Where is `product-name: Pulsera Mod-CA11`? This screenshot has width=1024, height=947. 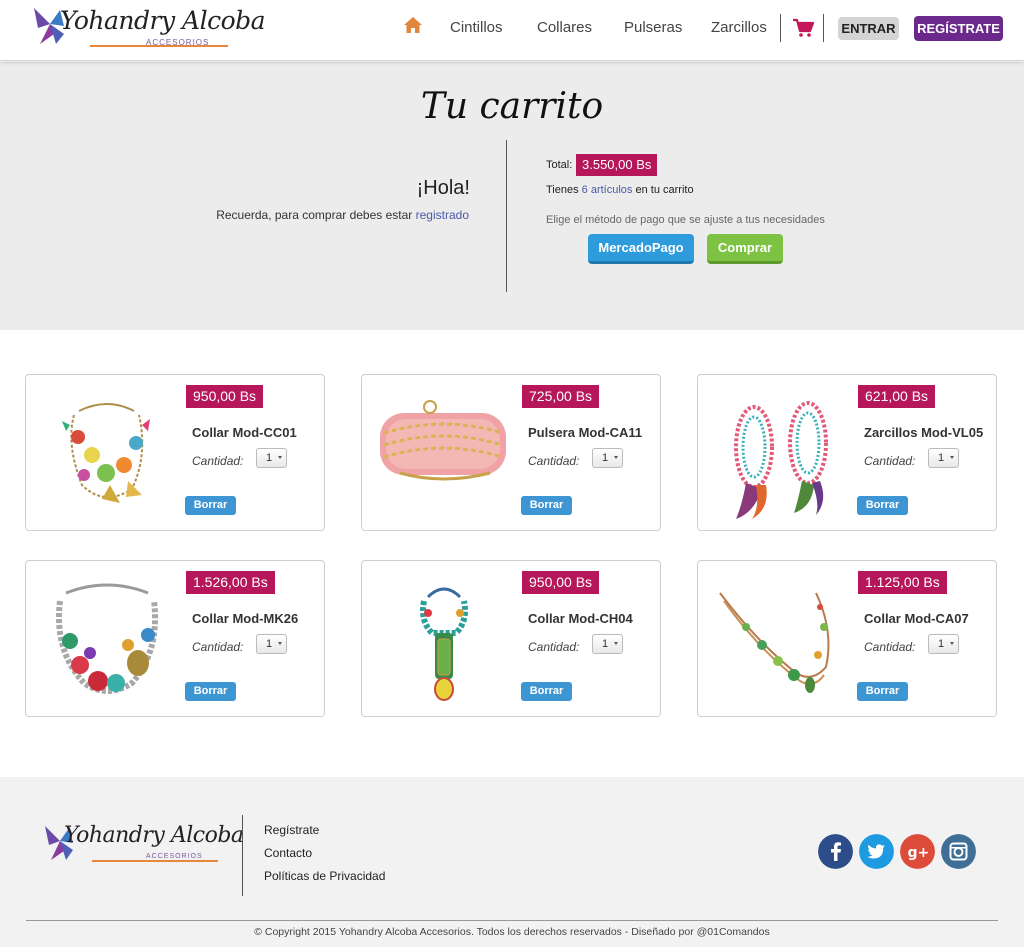
product-name: Pulsera Mod-CA11 is located at coordinates (585, 432).